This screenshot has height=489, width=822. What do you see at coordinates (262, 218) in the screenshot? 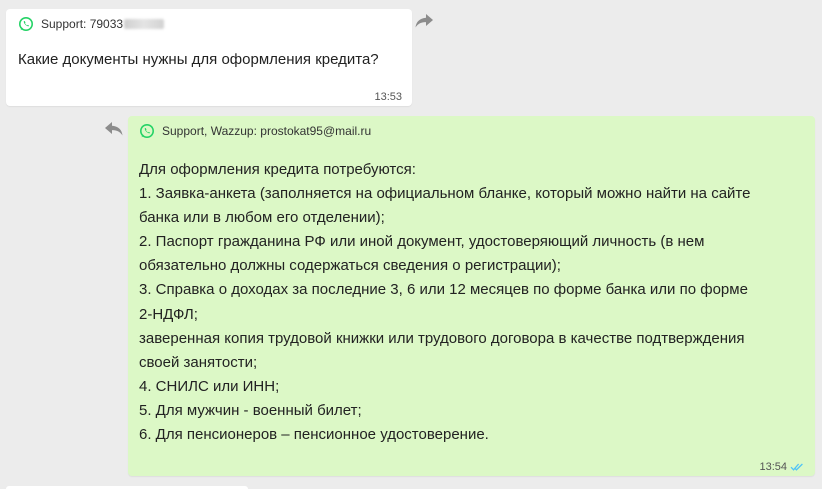
I see `message-line: банка или в любом его отделении);` at bounding box center [262, 218].